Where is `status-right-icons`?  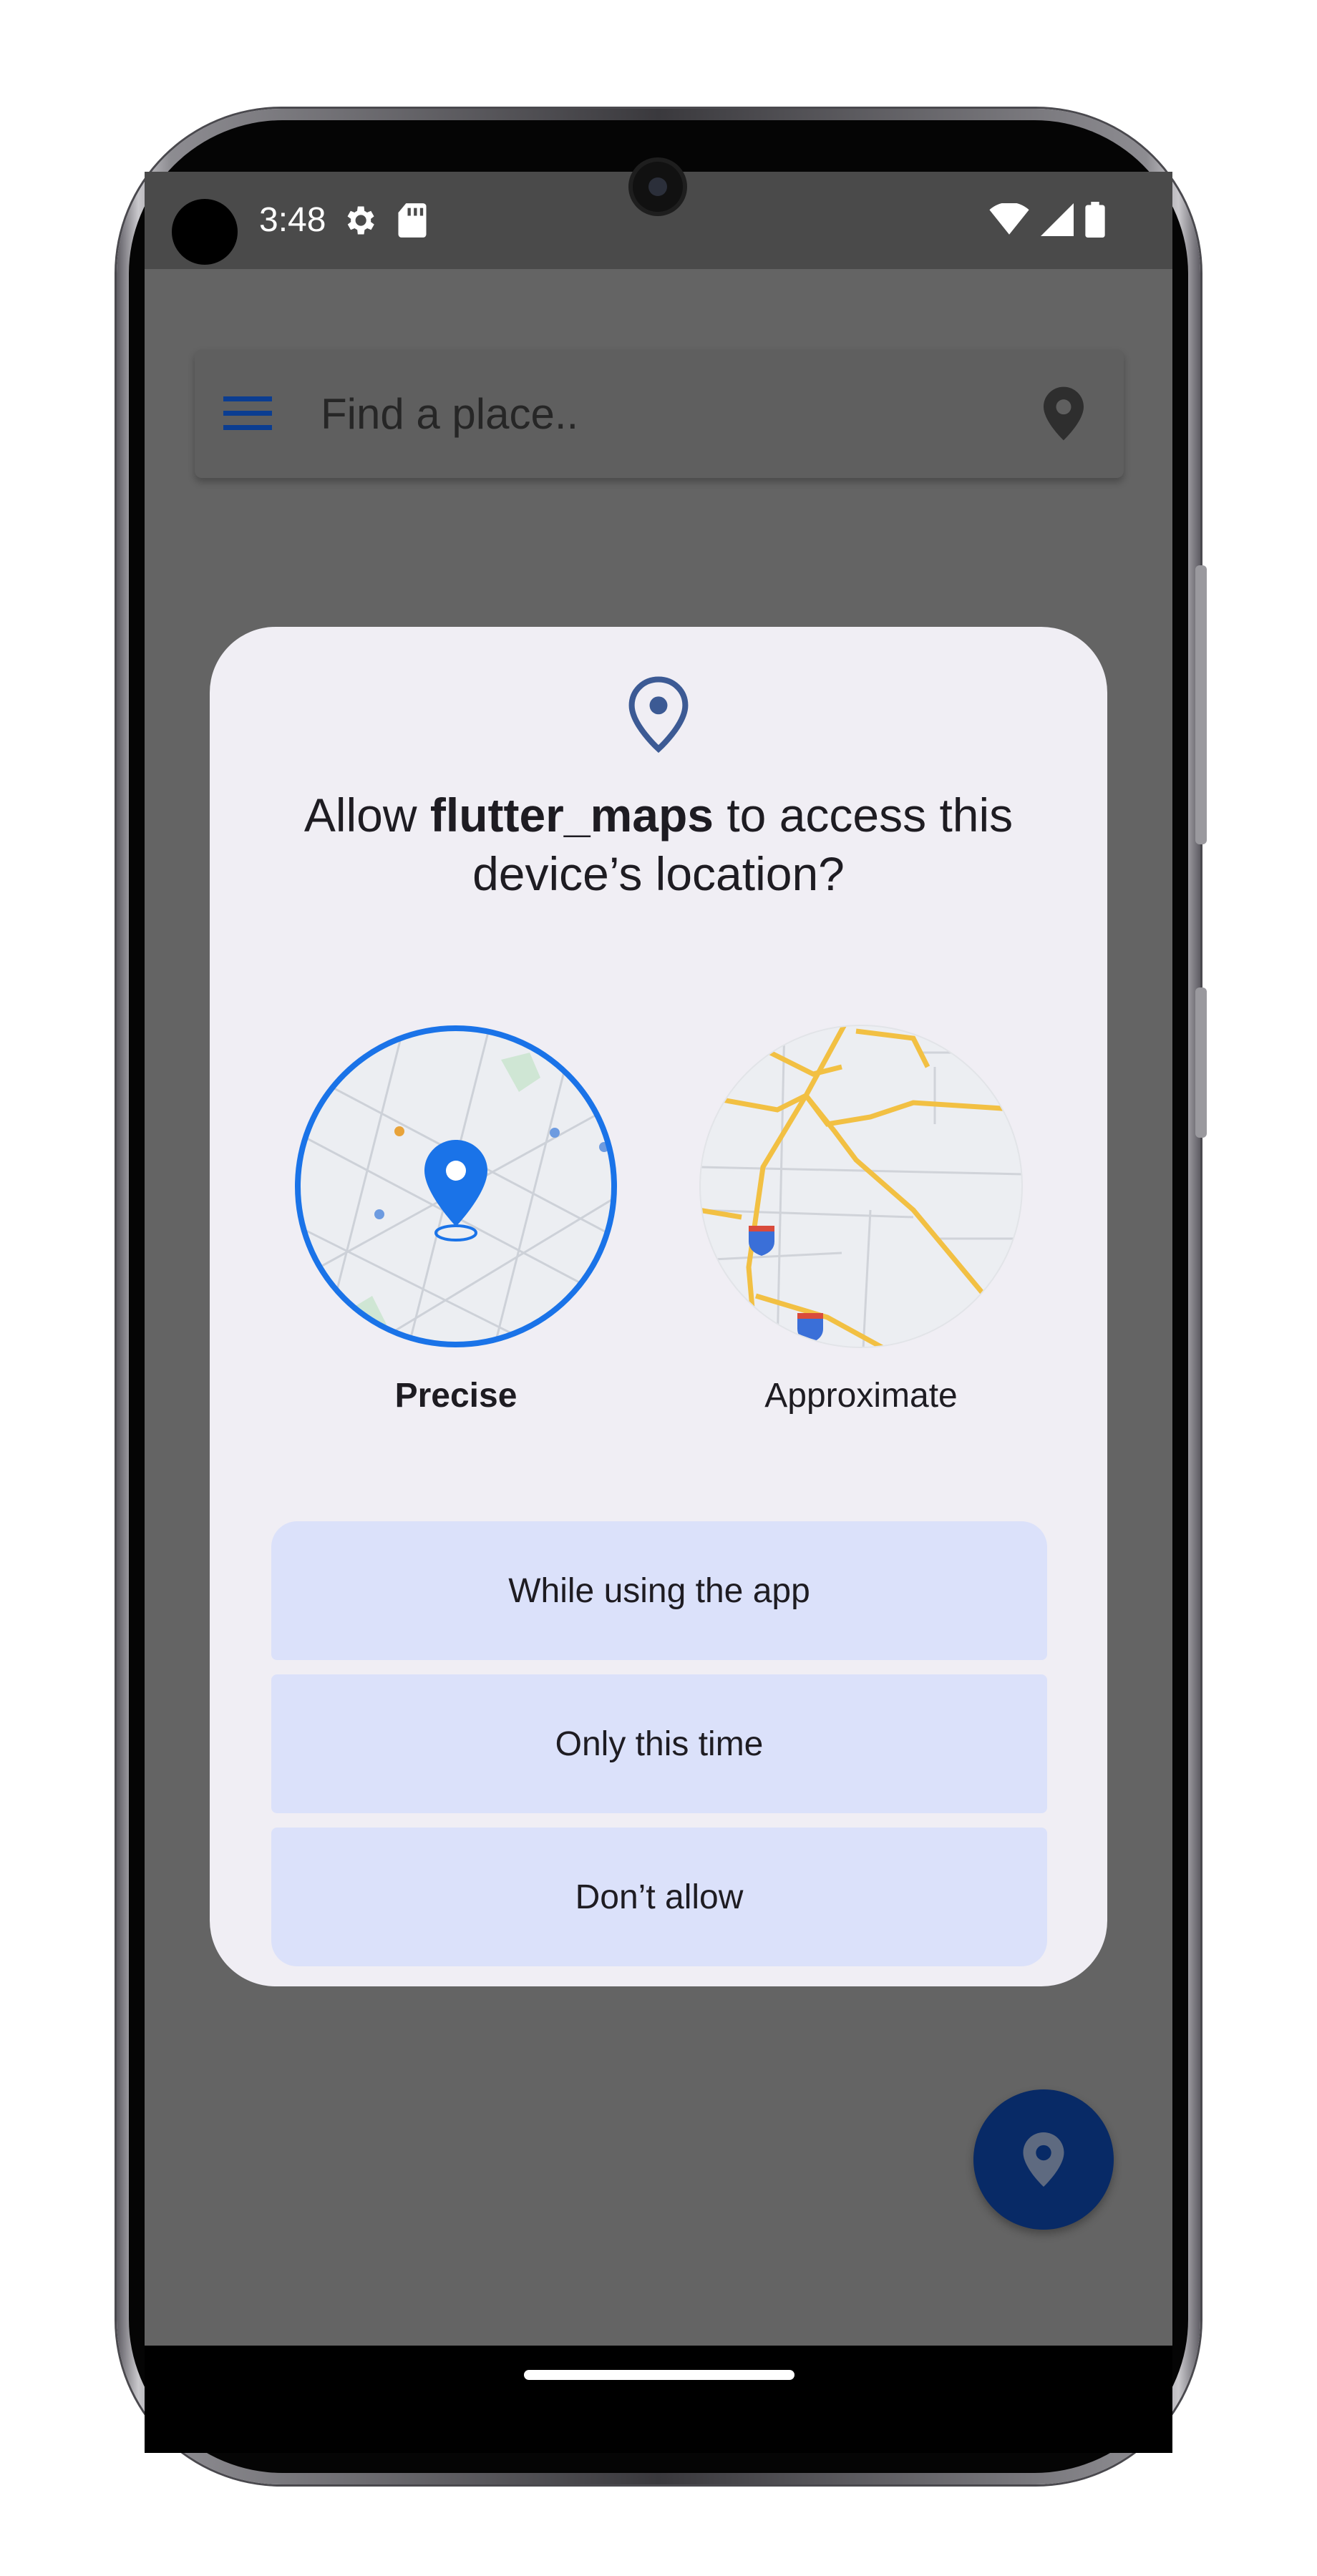
status-right-icons is located at coordinates (1047, 221).